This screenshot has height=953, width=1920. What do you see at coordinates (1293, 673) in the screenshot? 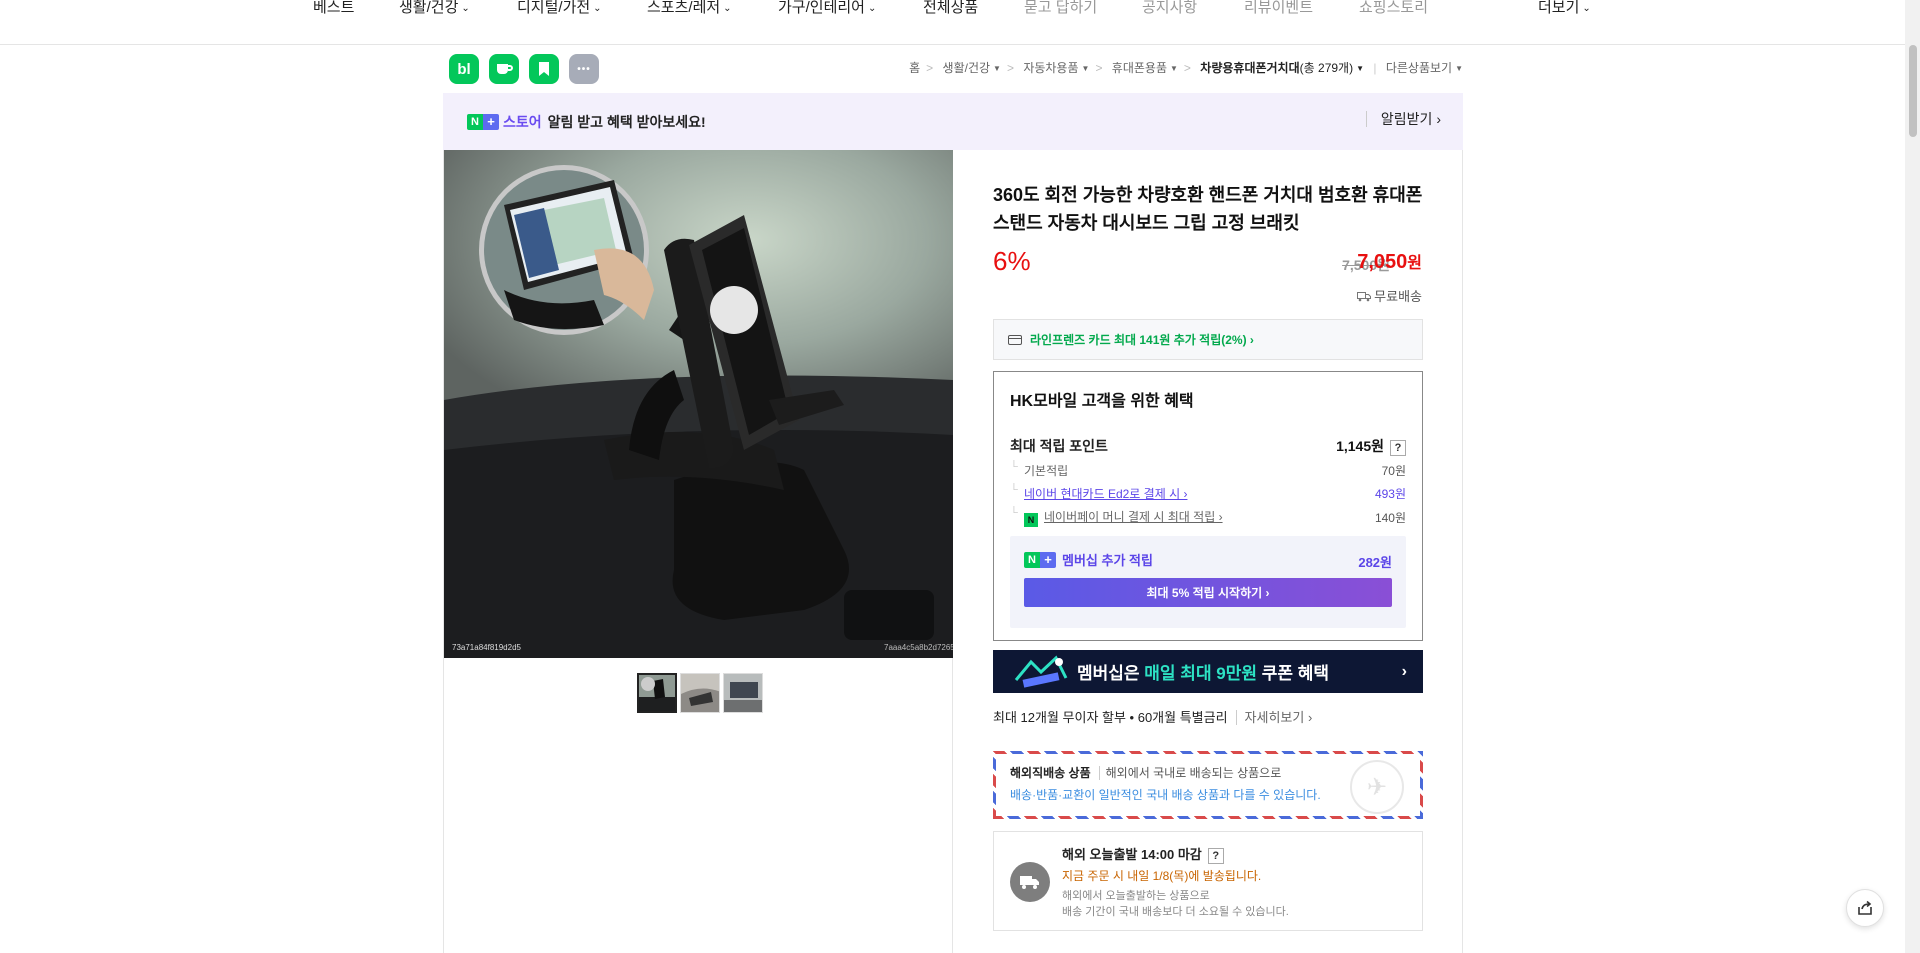
I see `promo-suffix: 쿠폰 혜택` at bounding box center [1293, 673].